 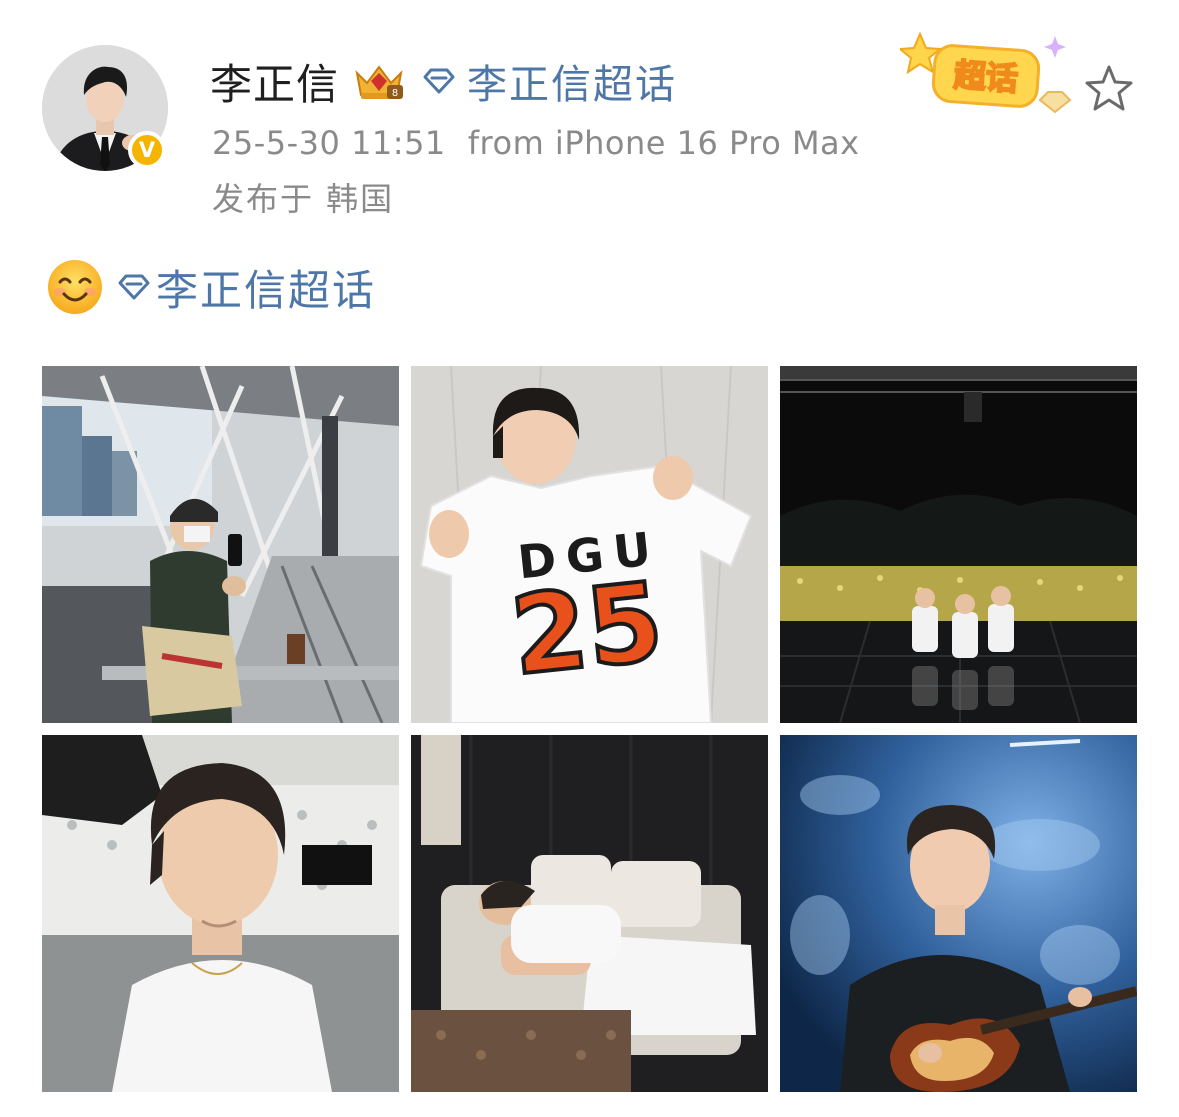 What do you see at coordinates (274, 81) in the screenshot?
I see `author-name: 李正信` at bounding box center [274, 81].